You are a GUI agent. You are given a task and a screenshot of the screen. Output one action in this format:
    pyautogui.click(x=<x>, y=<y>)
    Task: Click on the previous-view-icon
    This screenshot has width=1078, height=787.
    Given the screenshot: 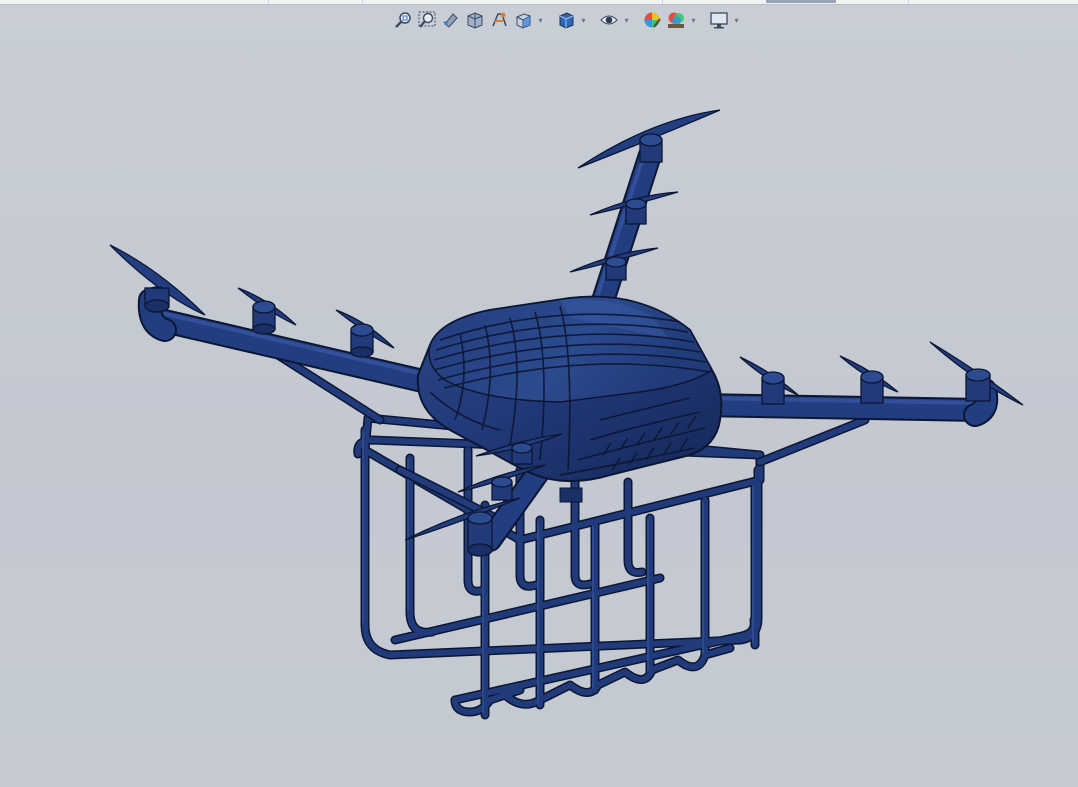 What is the action you would take?
    pyautogui.click(x=450, y=20)
    